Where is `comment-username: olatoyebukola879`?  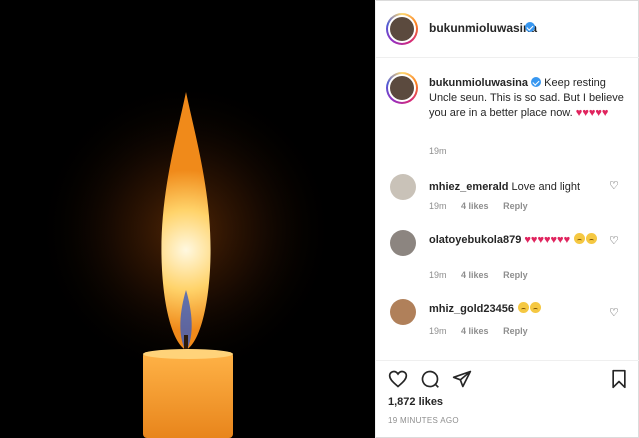
comment-username: olatoyebukola879 is located at coordinates (475, 240).